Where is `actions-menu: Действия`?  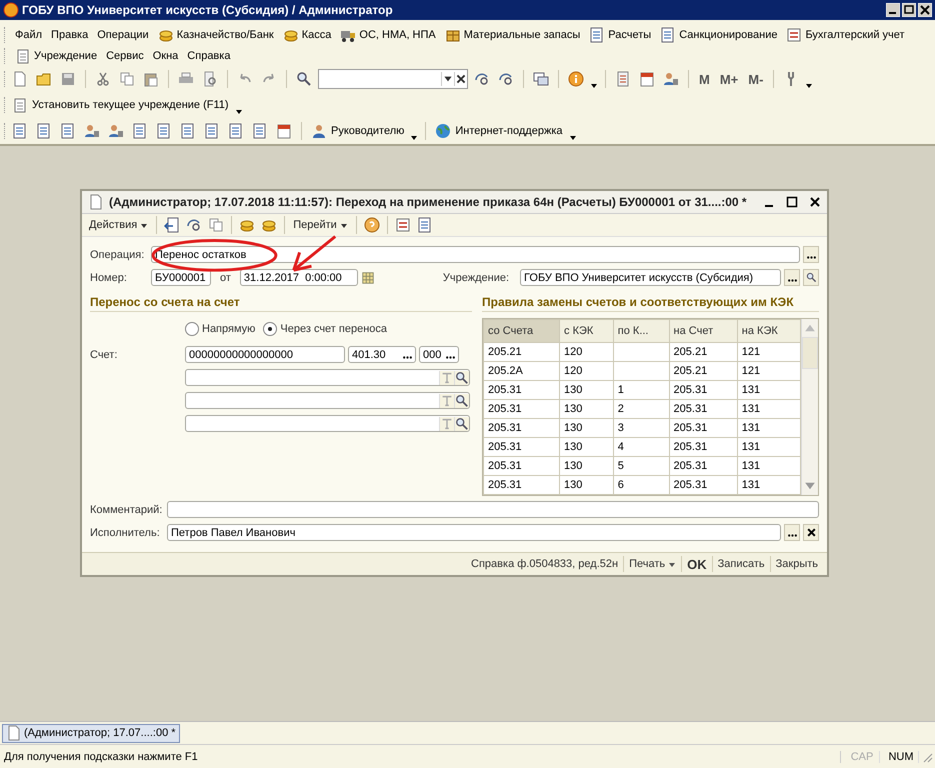 actions-menu: Действия is located at coordinates (119, 225).